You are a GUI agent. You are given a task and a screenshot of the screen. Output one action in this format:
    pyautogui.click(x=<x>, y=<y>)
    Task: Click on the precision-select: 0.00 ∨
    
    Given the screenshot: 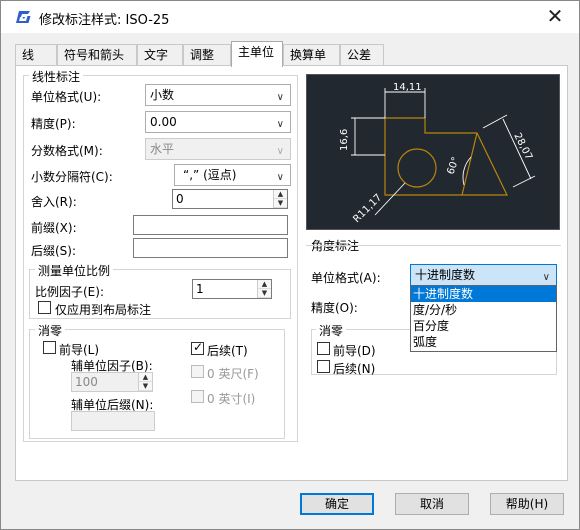 What is the action you would take?
    pyautogui.click(x=218, y=122)
    